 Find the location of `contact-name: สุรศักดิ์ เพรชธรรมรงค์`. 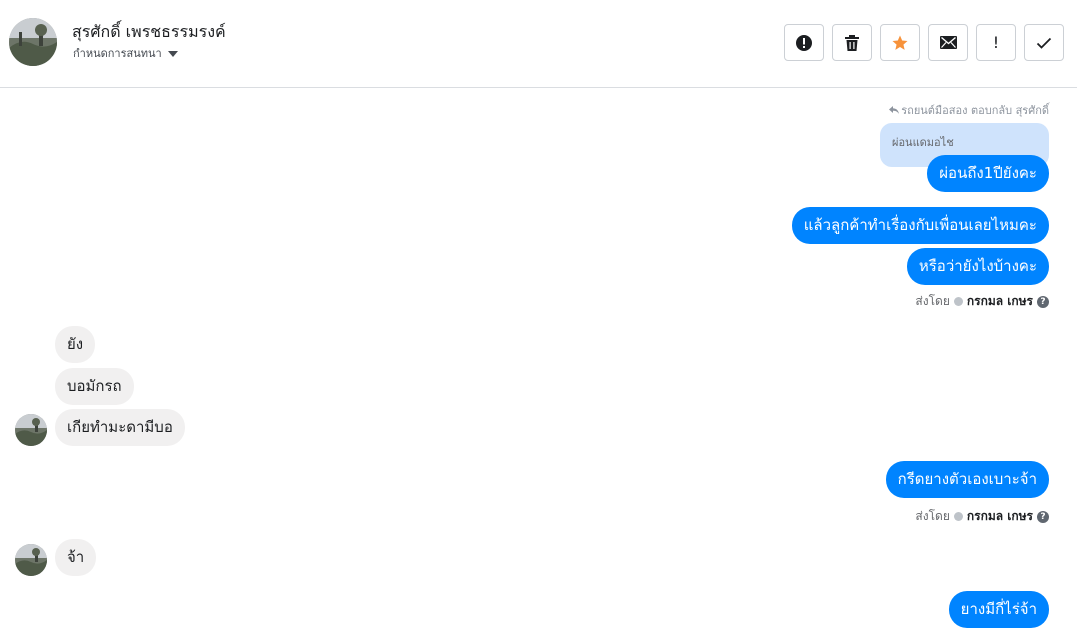

contact-name: สุรศักดิ์ เพรชธรรมรงค์ is located at coordinates (149, 31).